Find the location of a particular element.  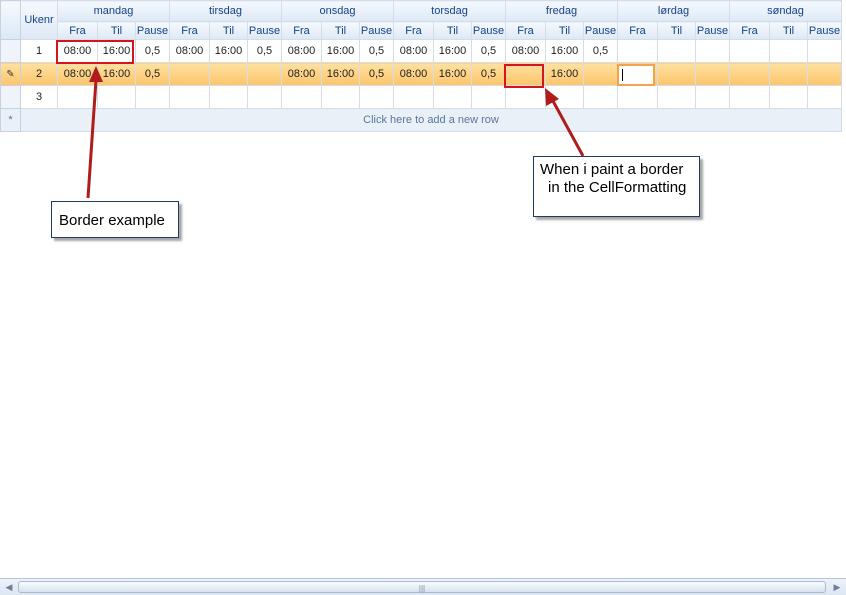

header-sub-fra-3: Fra is located at coordinates (413, 30).